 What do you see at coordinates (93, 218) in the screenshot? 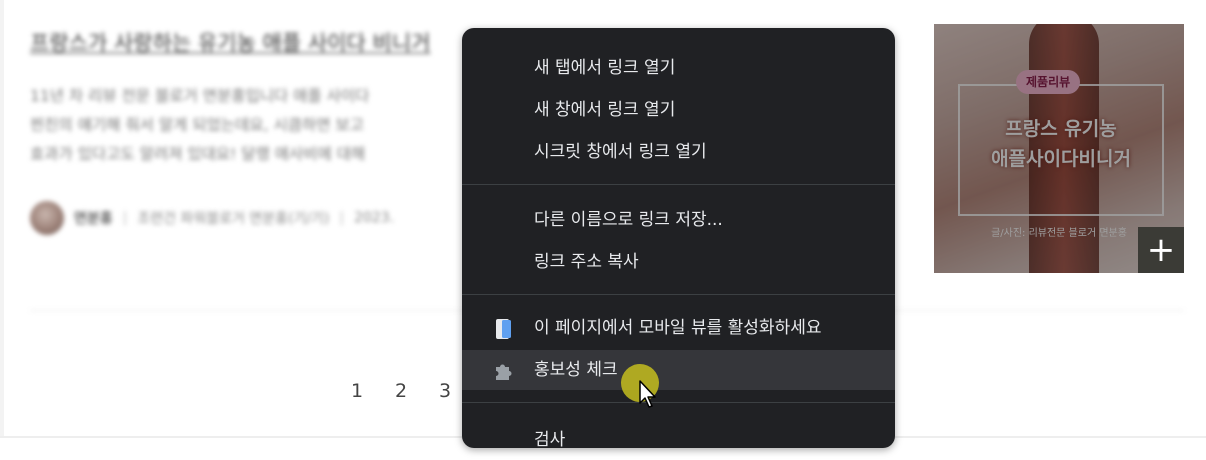
I see `author-name: 면분홍` at bounding box center [93, 218].